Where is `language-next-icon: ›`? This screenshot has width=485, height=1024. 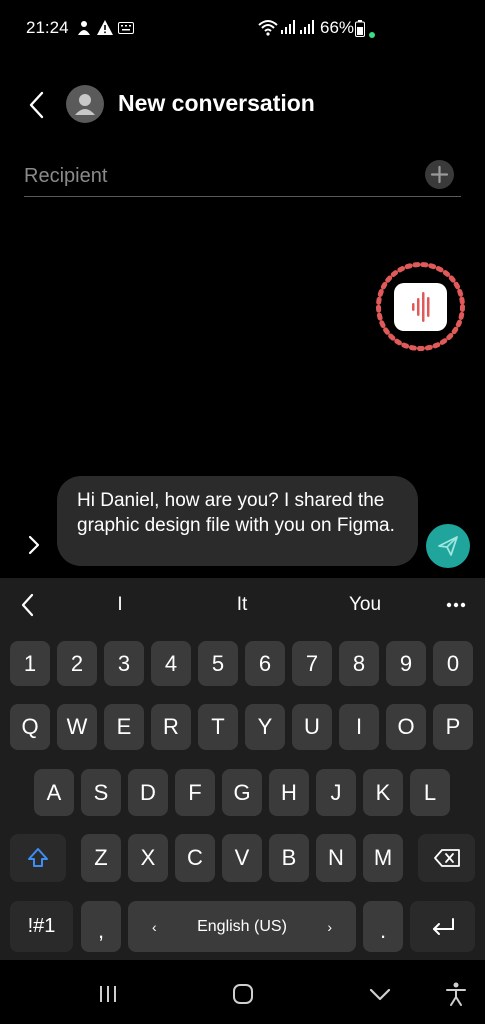
language-next-icon: › is located at coordinates (329, 926).